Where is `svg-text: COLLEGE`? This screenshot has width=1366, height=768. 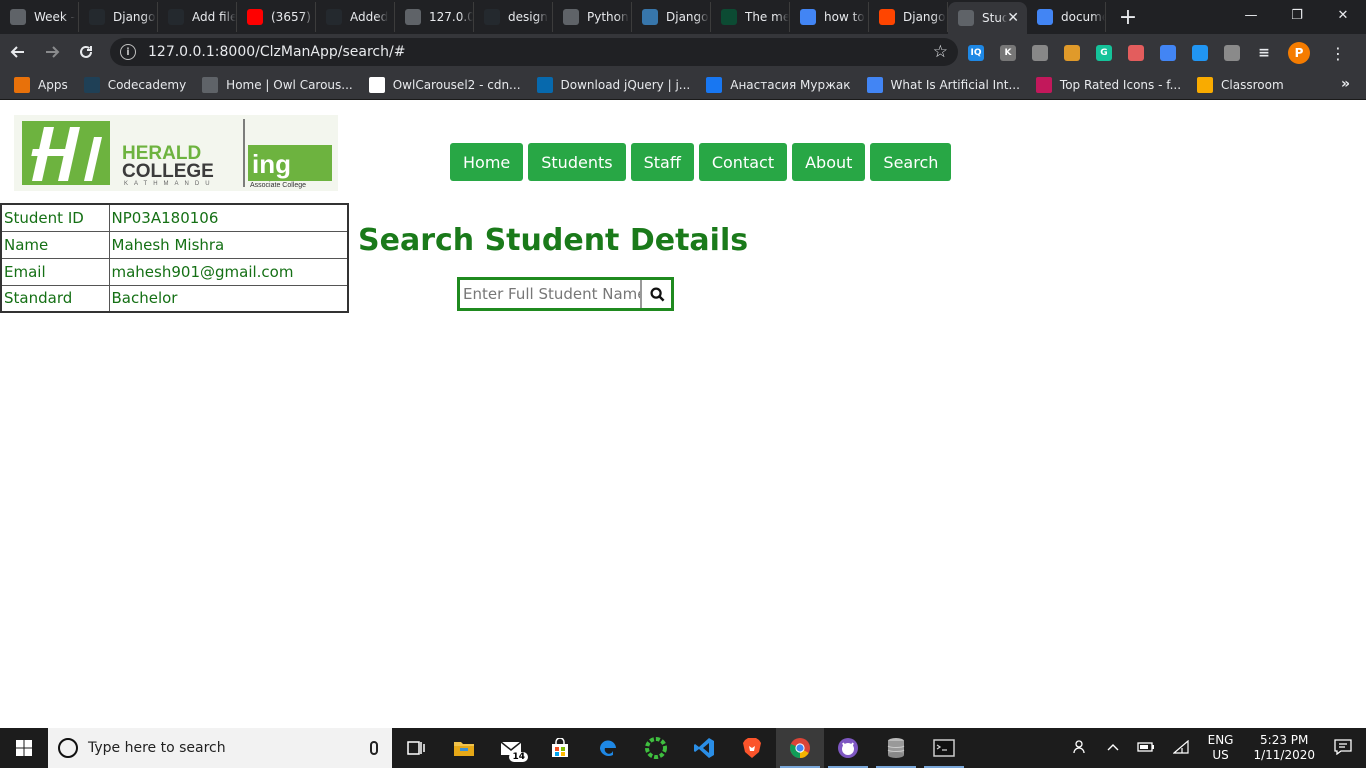
svg-text: COLLEGE is located at coordinates (168, 171).